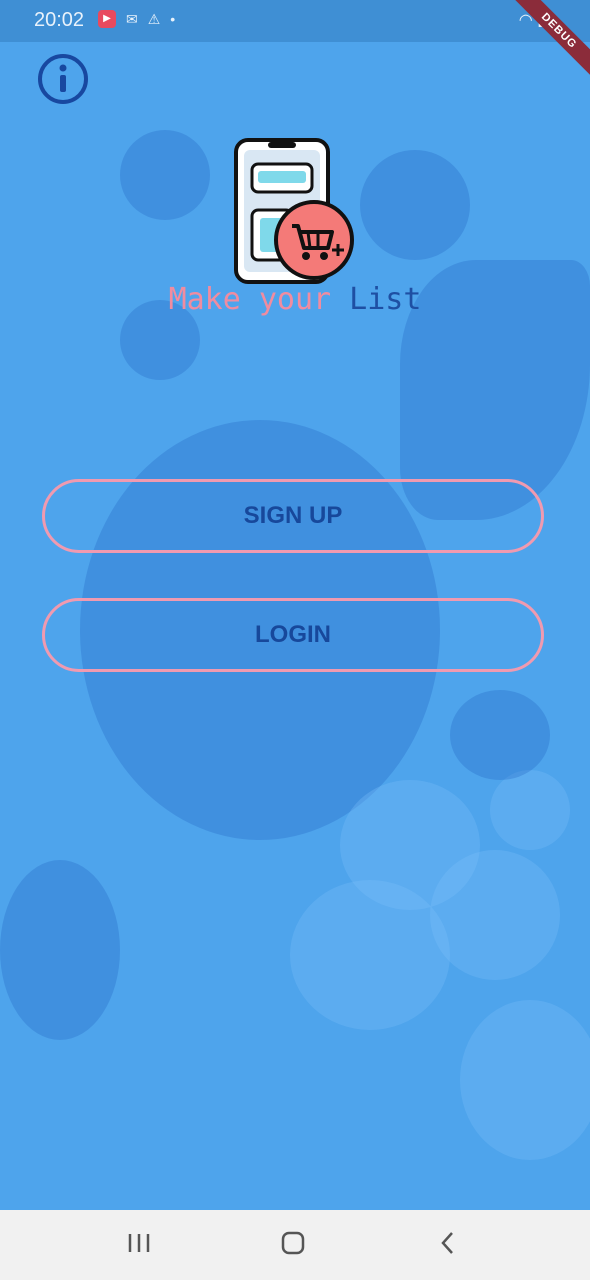 The width and height of the screenshot is (590, 1280). What do you see at coordinates (250, 299) in the screenshot?
I see `app-title-part1: Make your` at bounding box center [250, 299].